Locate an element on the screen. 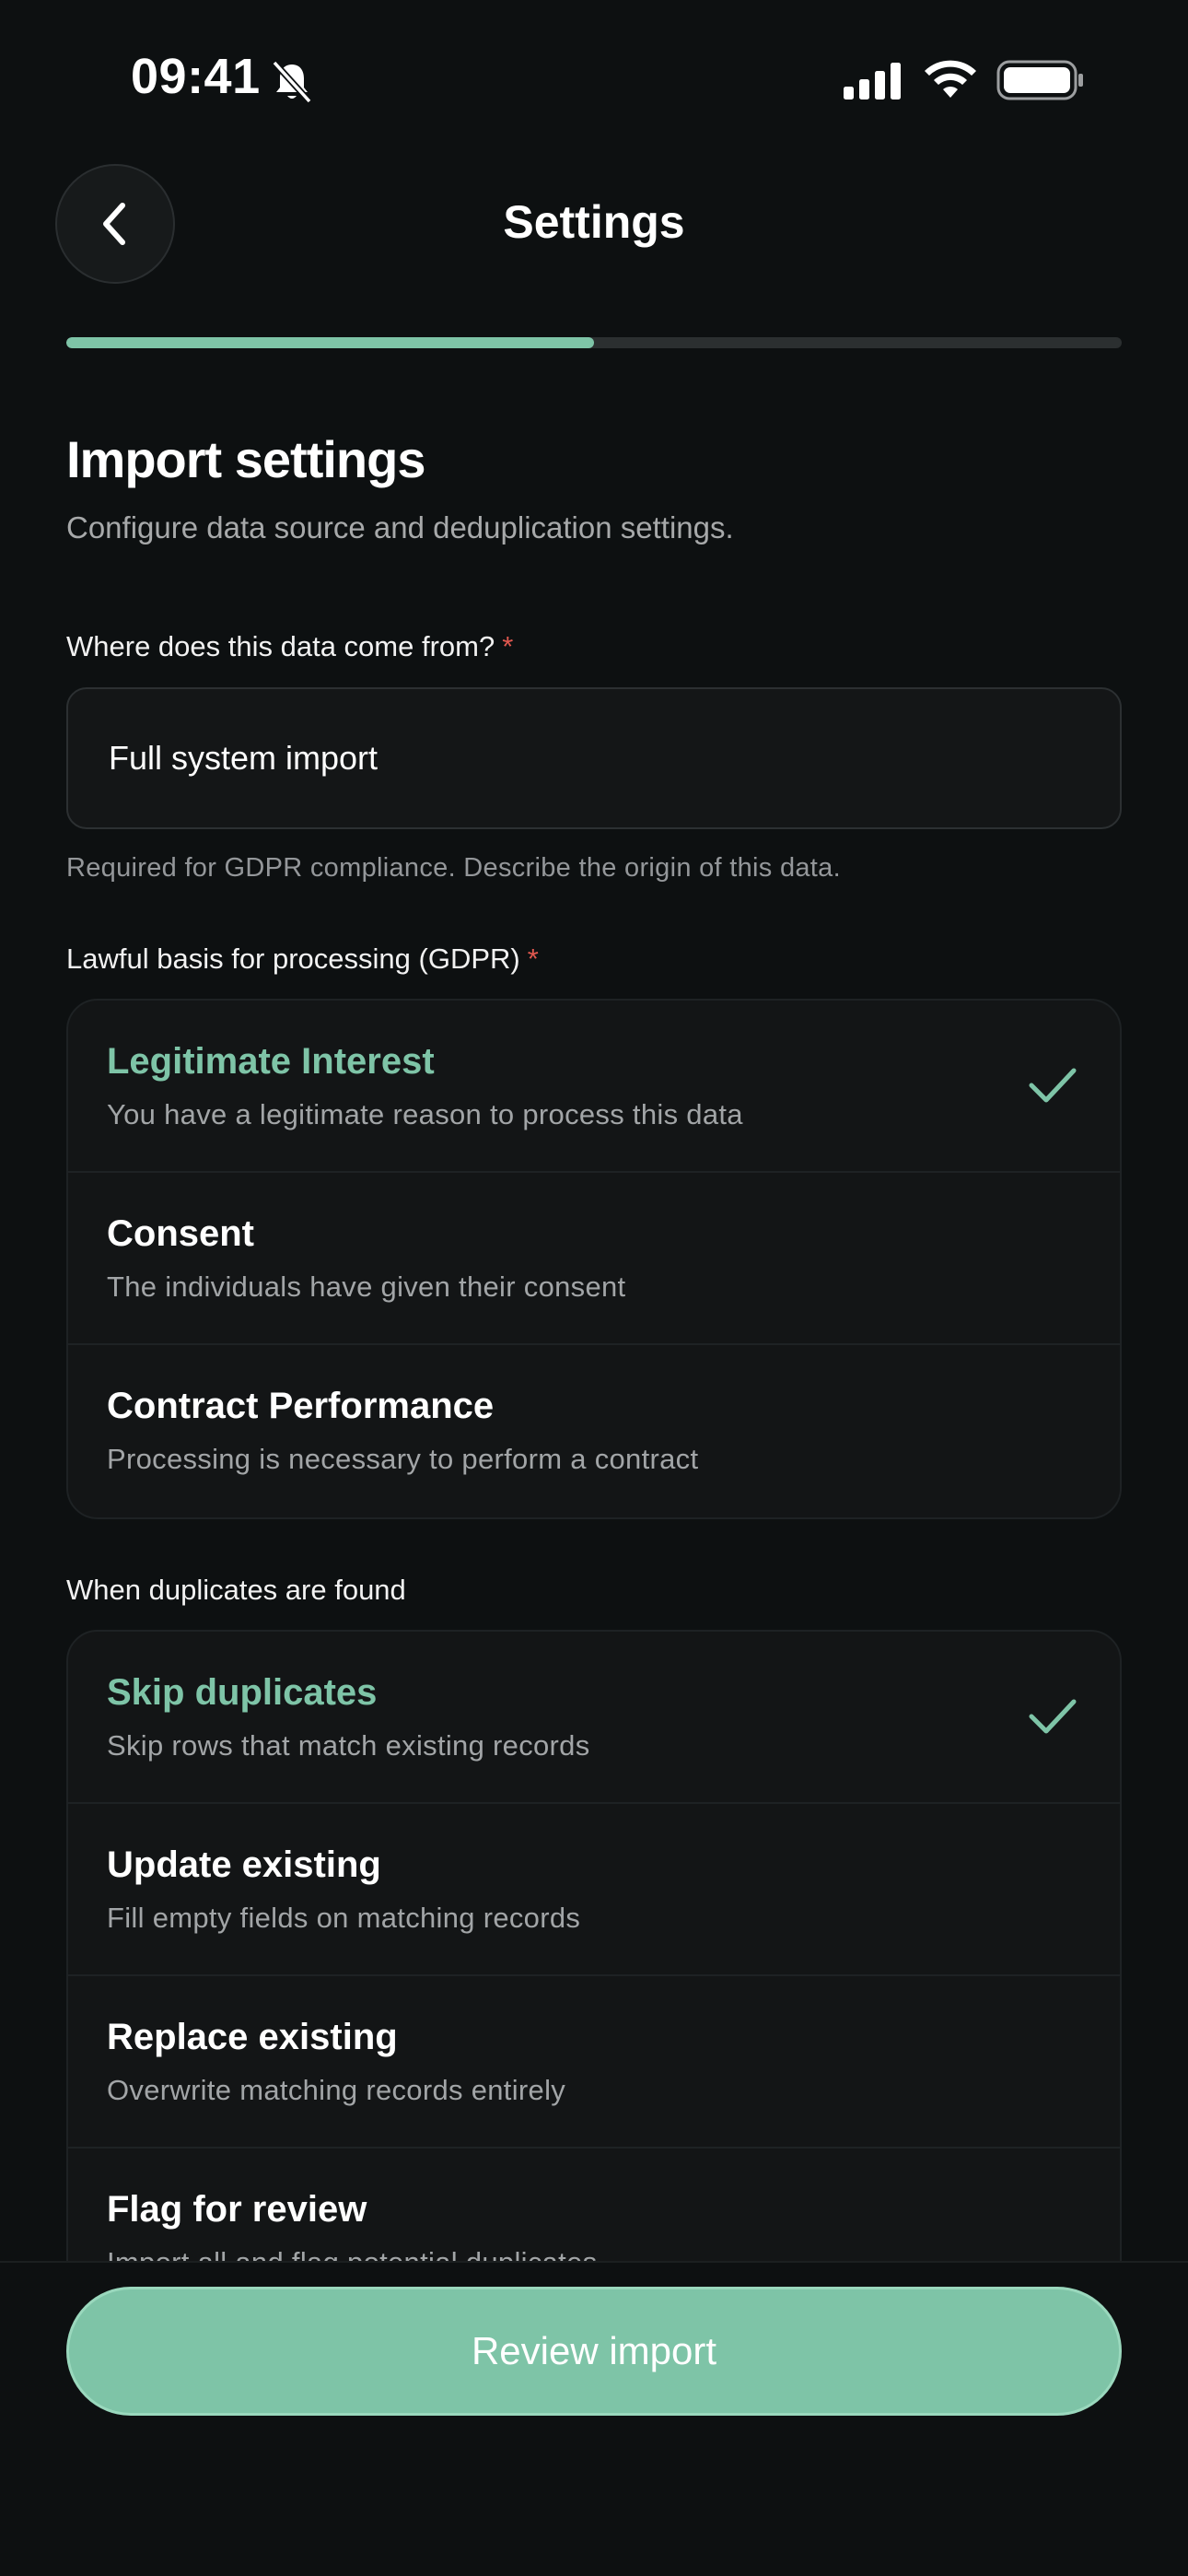 The width and height of the screenshot is (1188, 2576). review-import-button: Review import is located at coordinates (594, 2352).